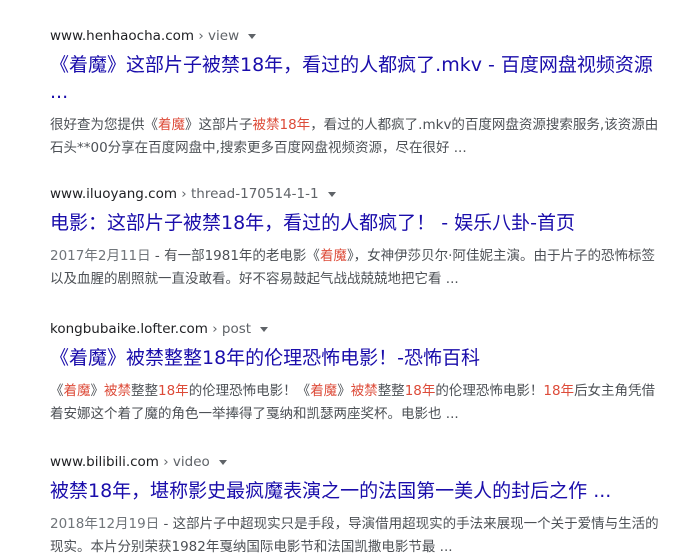 The image size is (692, 559). I want to click on result-path: › post, so click(229, 329).